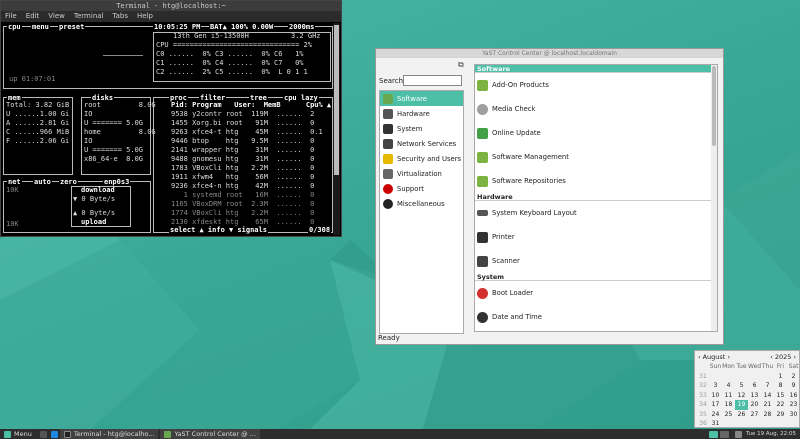 Image resolution: width=800 pixels, height=439 pixels. What do you see at coordinates (741, 415) in the screenshot?
I see `calendar-day: 26` at bounding box center [741, 415].